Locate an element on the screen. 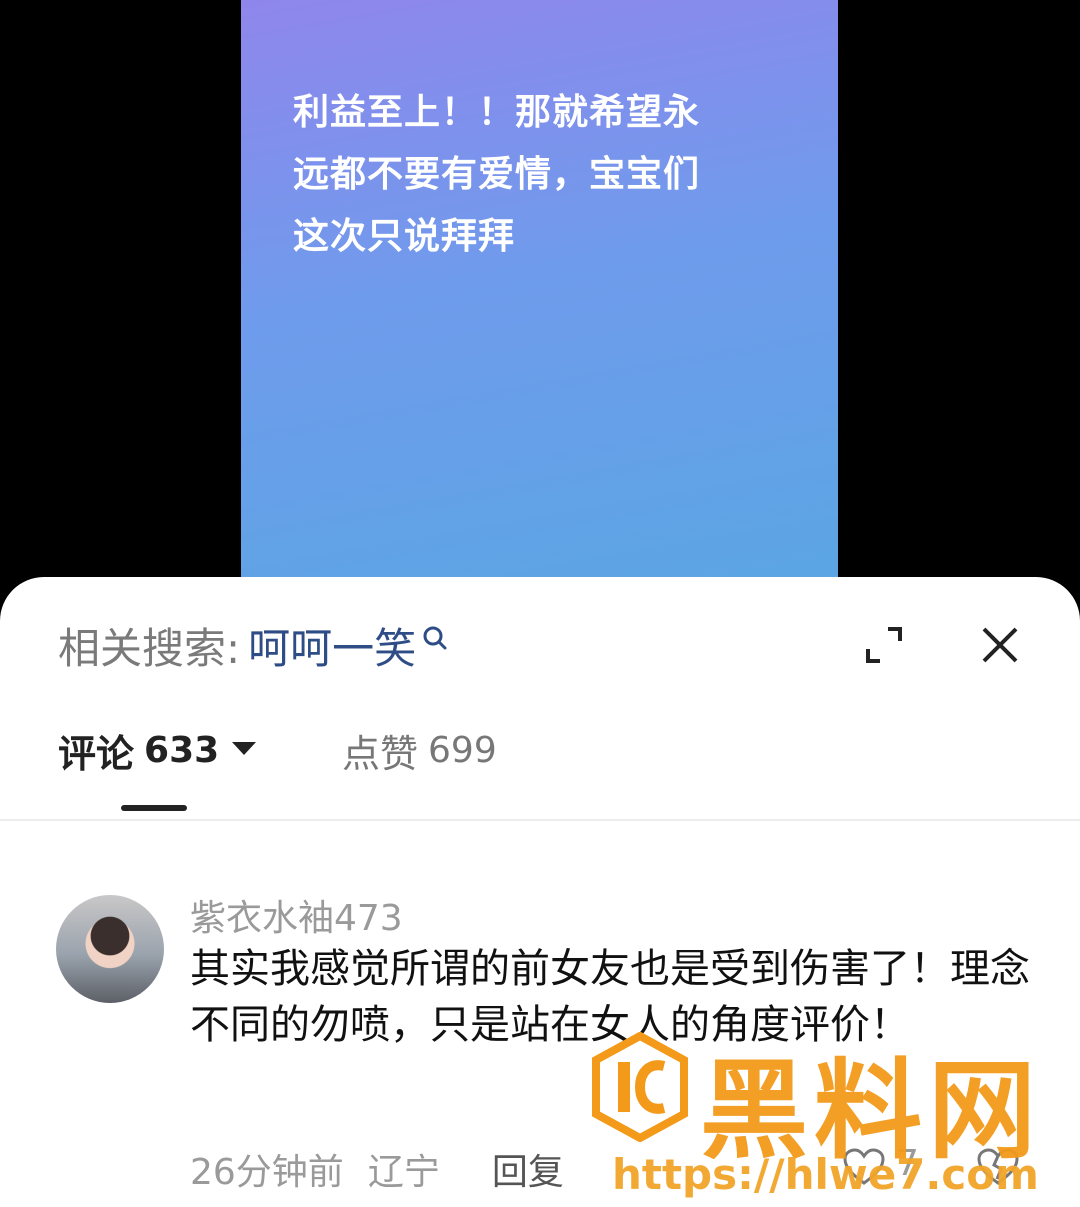 The width and height of the screenshot is (1080, 1207). tab-comments-count: 633 is located at coordinates (182, 750).